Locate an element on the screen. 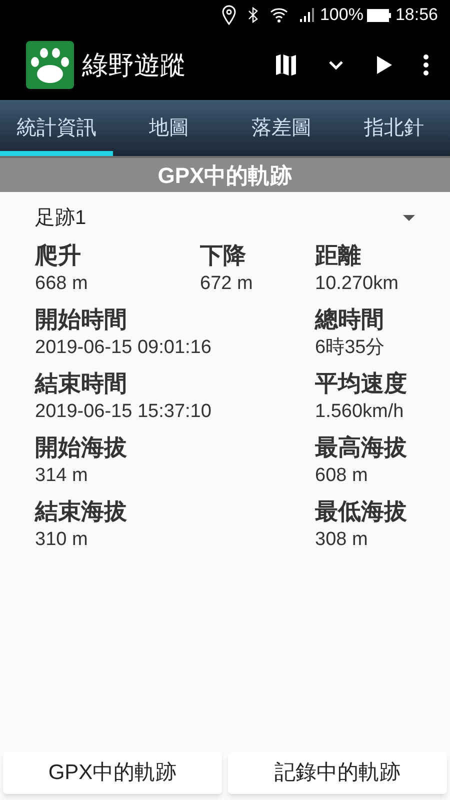 The width and height of the screenshot is (450, 800). stat-value: 672 m is located at coordinates (226, 284).